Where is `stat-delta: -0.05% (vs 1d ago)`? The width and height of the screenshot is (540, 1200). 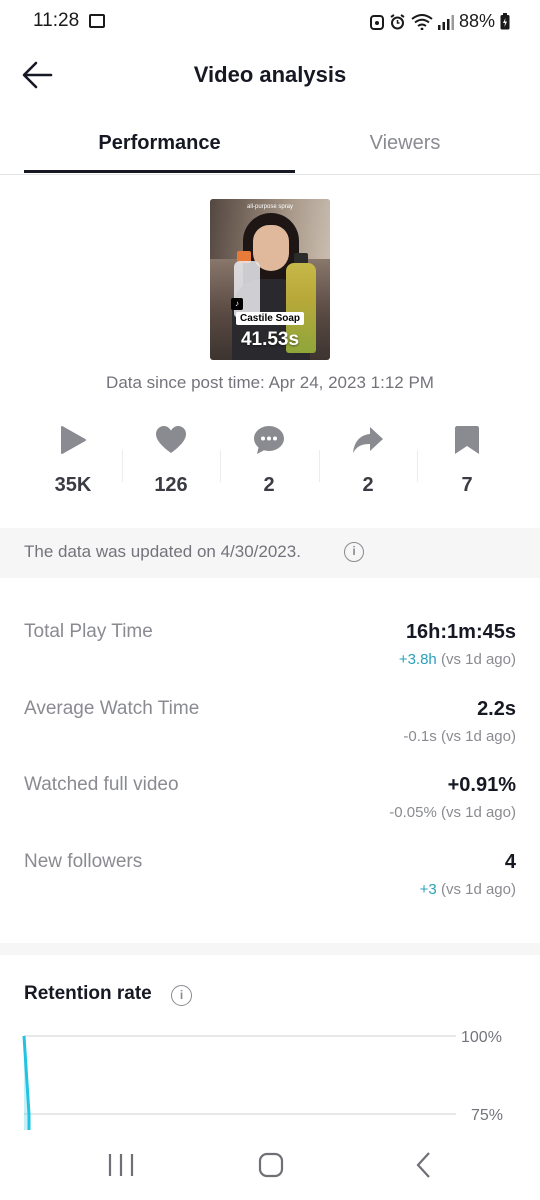
stat-delta: -0.05% (vs 1d ago) is located at coordinates (452, 812).